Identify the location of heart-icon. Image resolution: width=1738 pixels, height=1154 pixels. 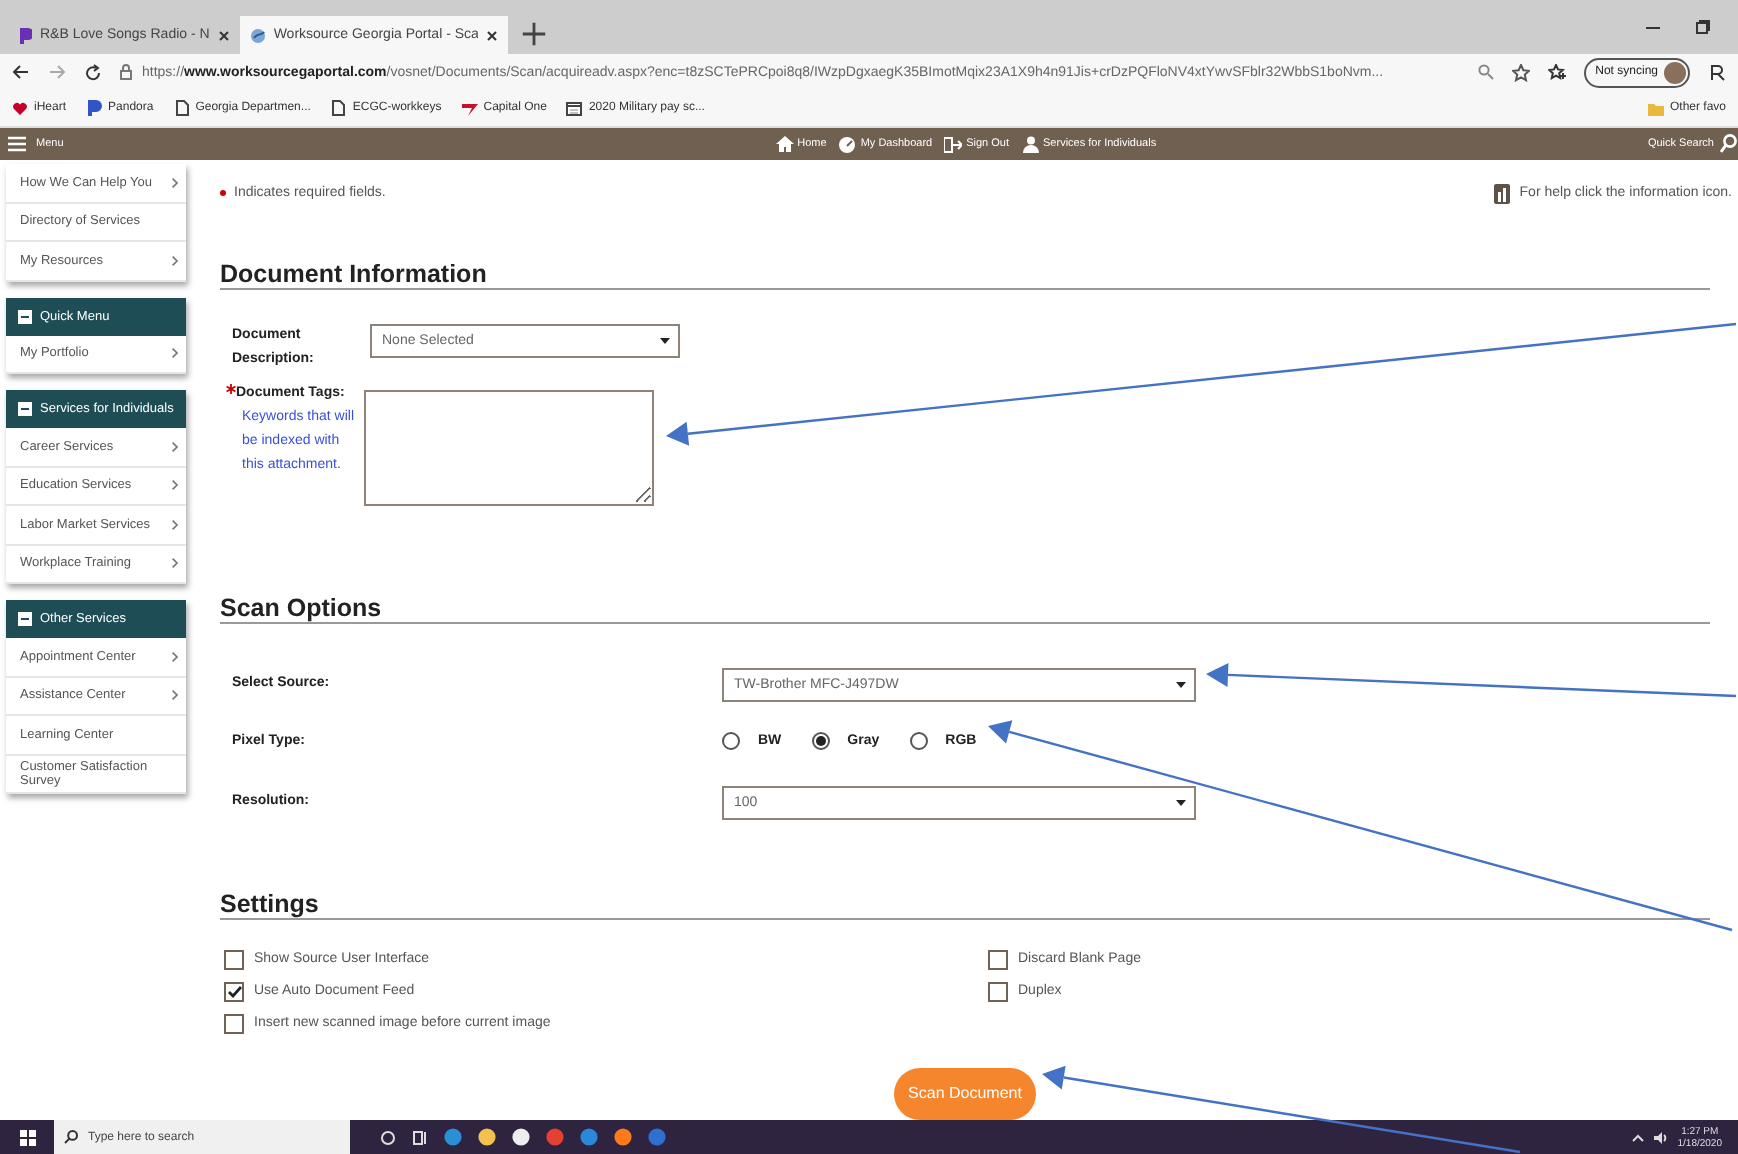
(20, 108).